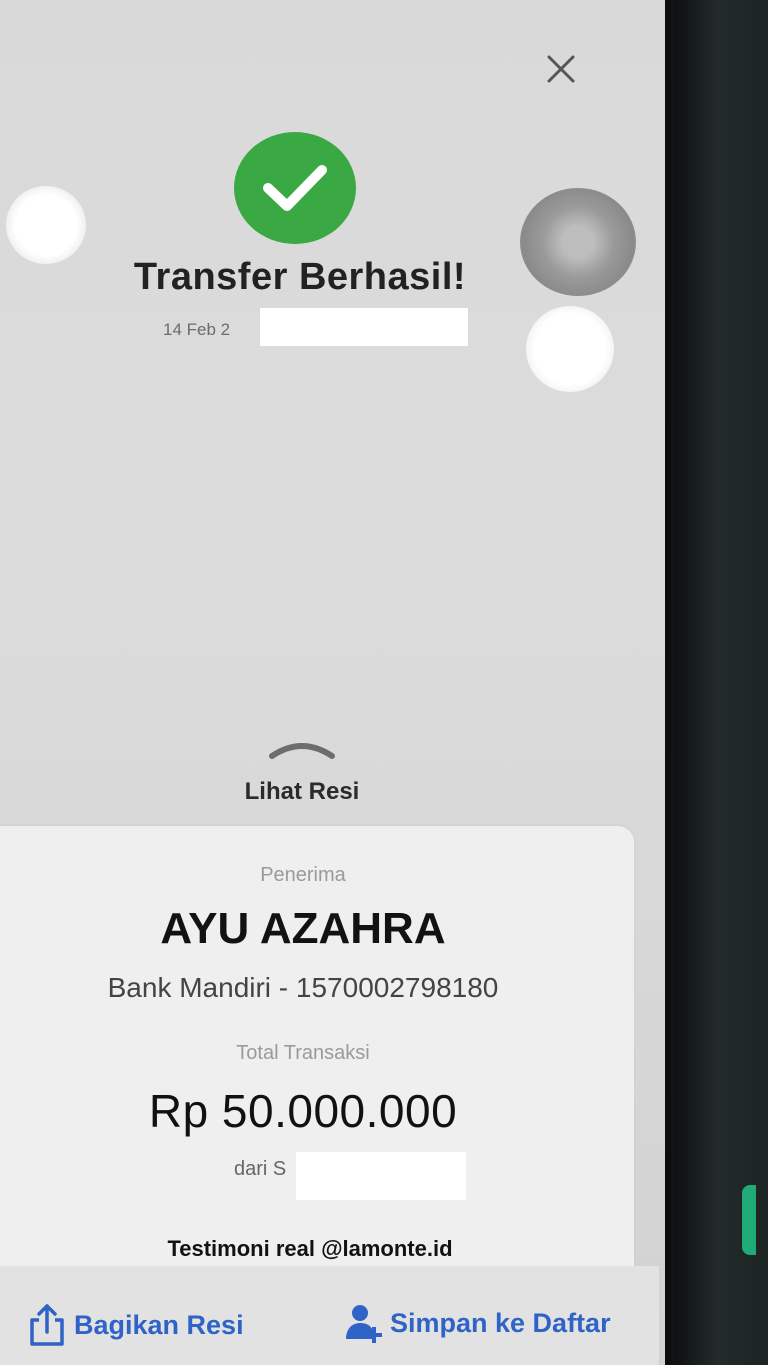  Describe the element at coordinates (260, 1169) in the screenshot. I see `sender-text: dari S` at that location.